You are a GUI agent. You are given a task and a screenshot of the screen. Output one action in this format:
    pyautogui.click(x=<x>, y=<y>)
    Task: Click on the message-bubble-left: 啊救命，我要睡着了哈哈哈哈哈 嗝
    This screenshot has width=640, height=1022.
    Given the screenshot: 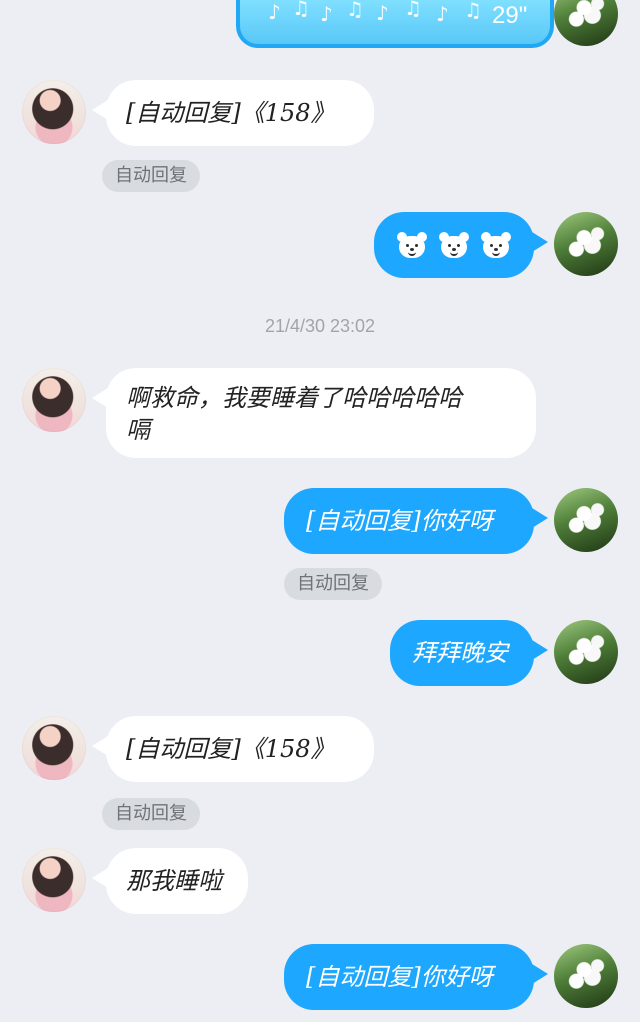 What is the action you would take?
    pyautogui.click(x=314, y=413)
    